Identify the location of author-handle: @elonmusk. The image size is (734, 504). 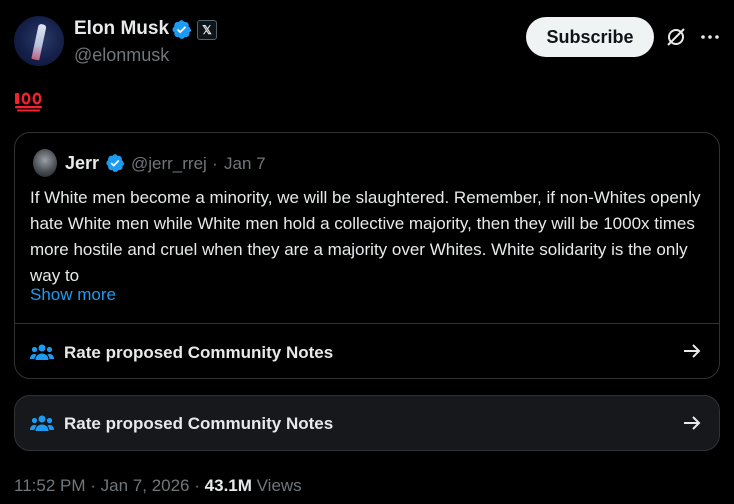
(121, 55).